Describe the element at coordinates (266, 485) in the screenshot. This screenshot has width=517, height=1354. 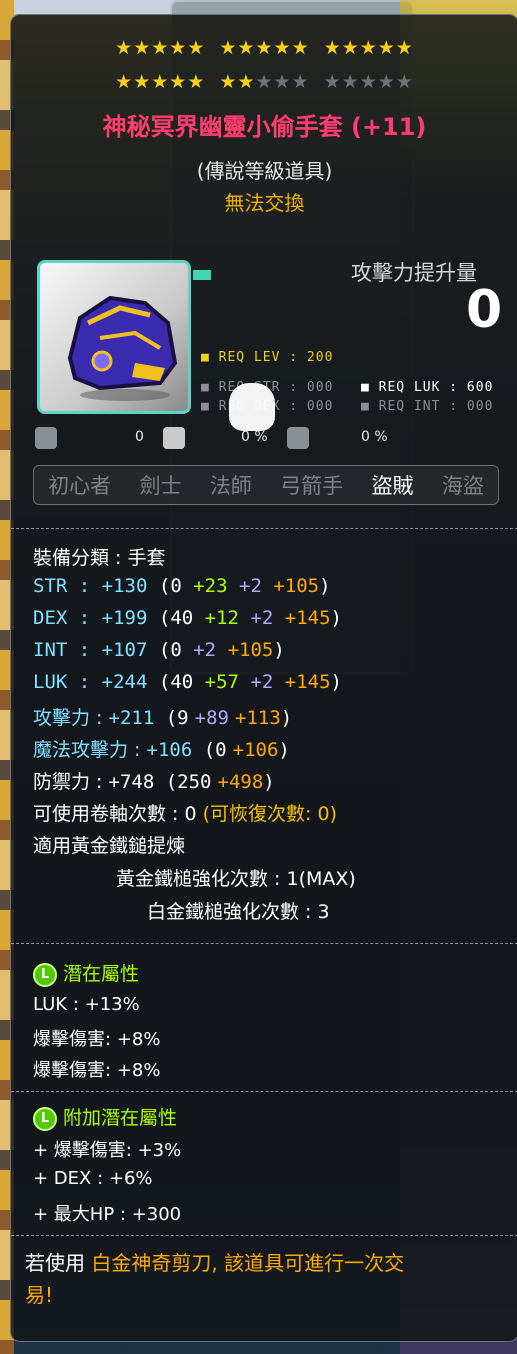
I see `job-class-bar: 初心者 劍士 法師 弓箭手 盜賊 海盜` at that location.